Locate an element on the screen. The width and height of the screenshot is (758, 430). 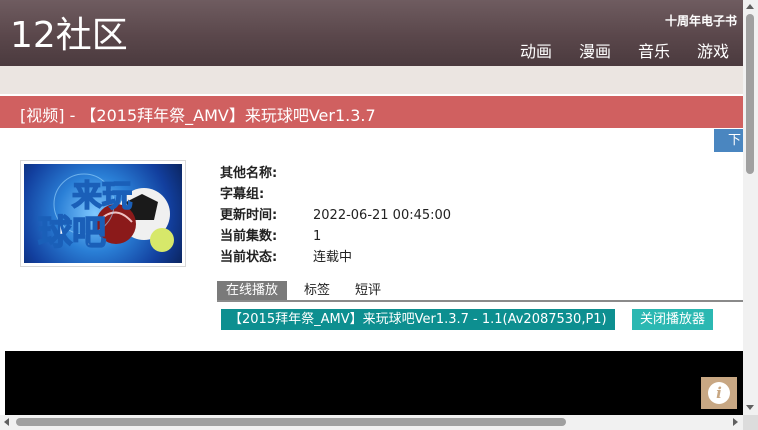
main-nav: 动画 漫画 音乐 游戏 is located at coordinates (611, 50).